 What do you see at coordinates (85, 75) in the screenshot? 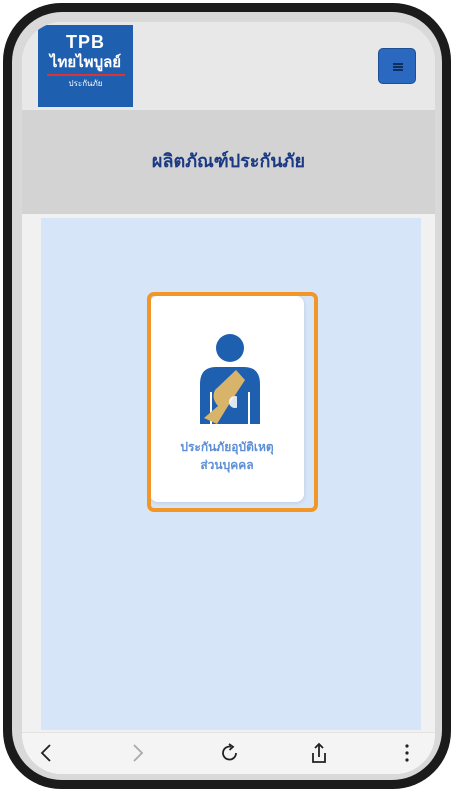
I see `logo-divider` at bounding box center [85, 75].